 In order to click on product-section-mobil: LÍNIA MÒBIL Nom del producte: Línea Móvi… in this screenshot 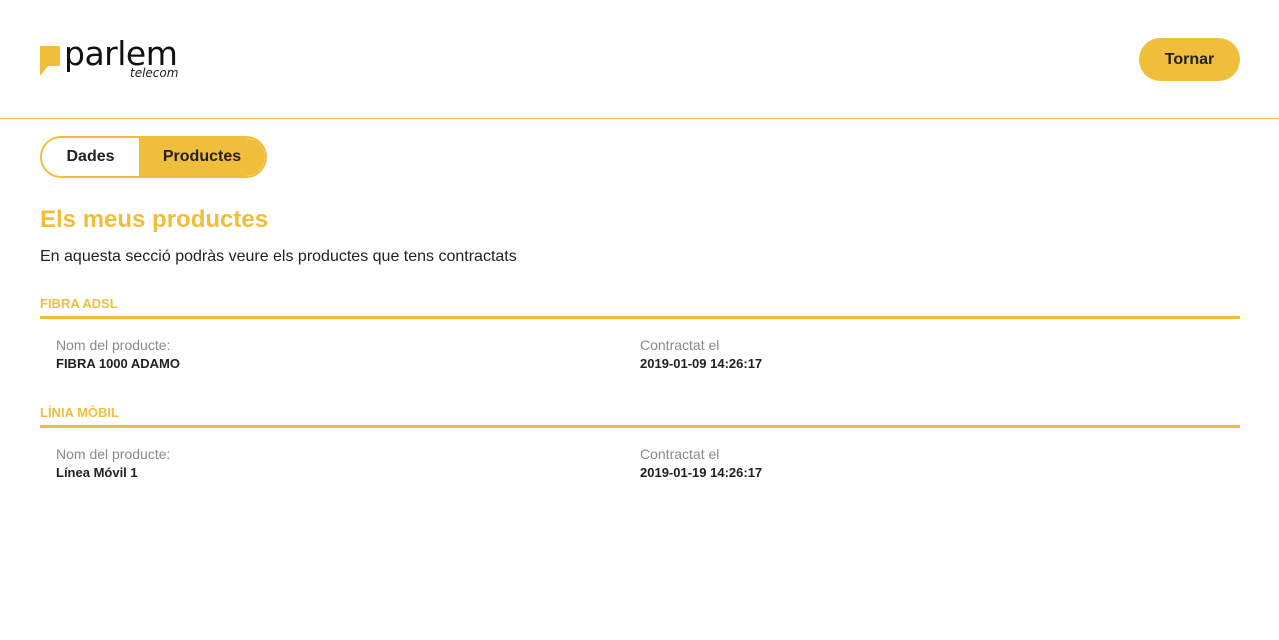, I will do `click(640, 445)`.